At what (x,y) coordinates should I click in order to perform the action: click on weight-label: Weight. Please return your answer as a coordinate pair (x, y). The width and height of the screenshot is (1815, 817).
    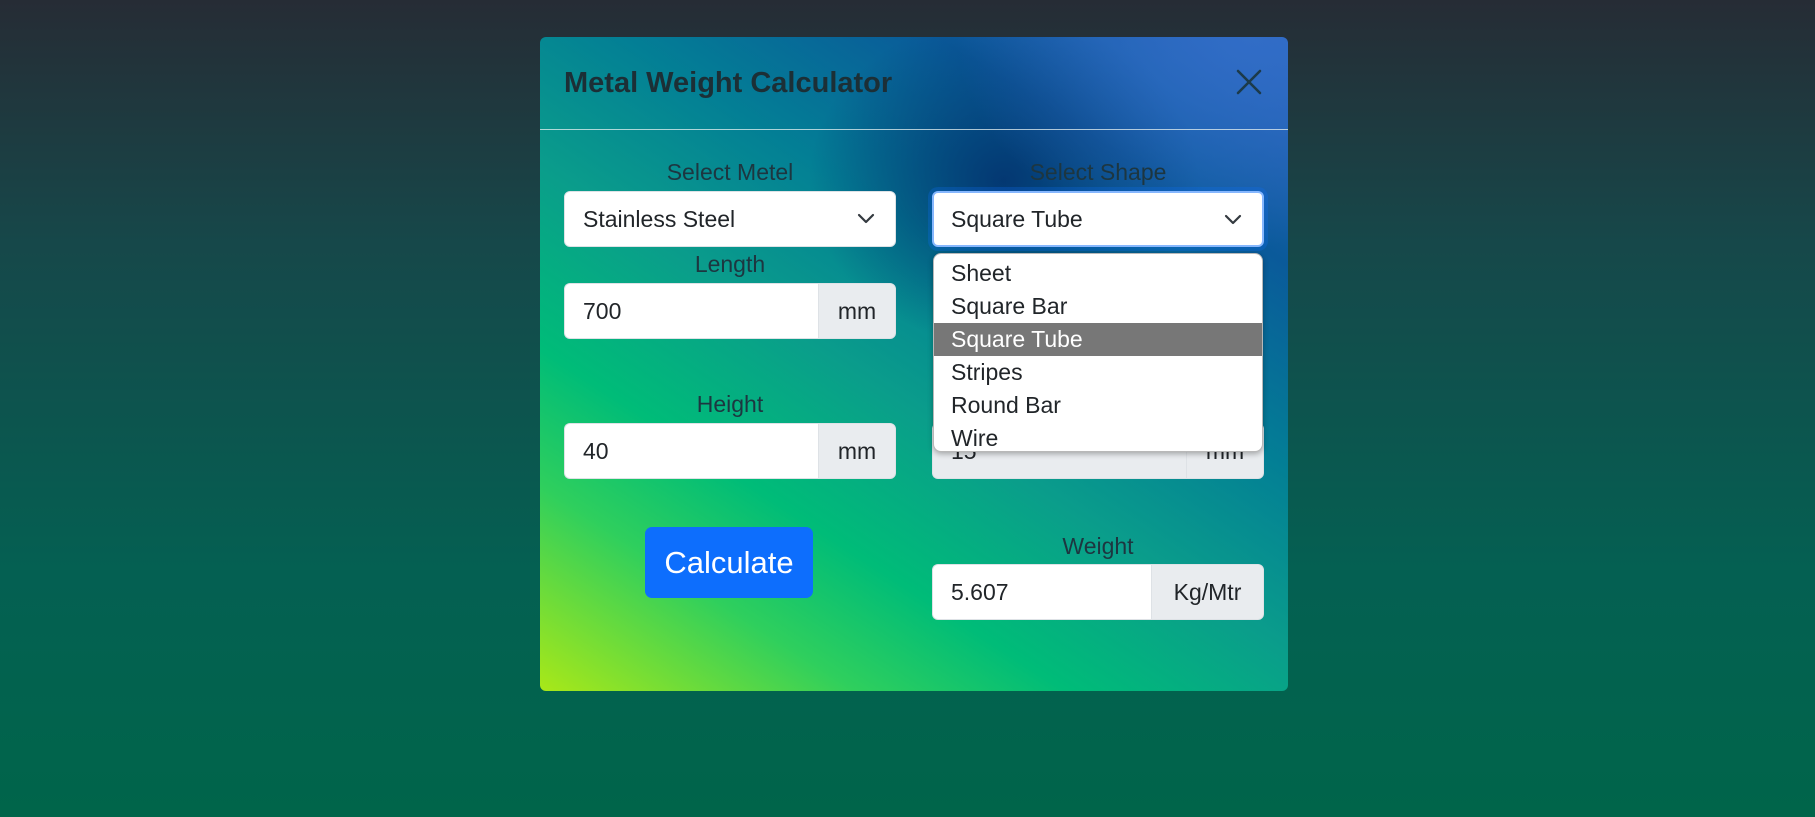
    Looking at the image, I should click on (1098, 546).